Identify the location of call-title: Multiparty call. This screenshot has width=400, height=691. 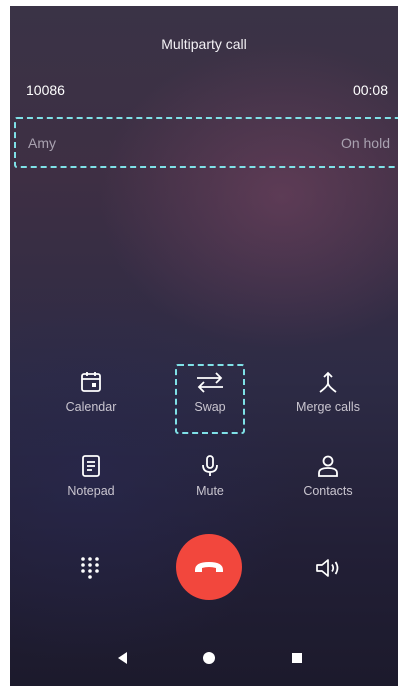
(204, 44).